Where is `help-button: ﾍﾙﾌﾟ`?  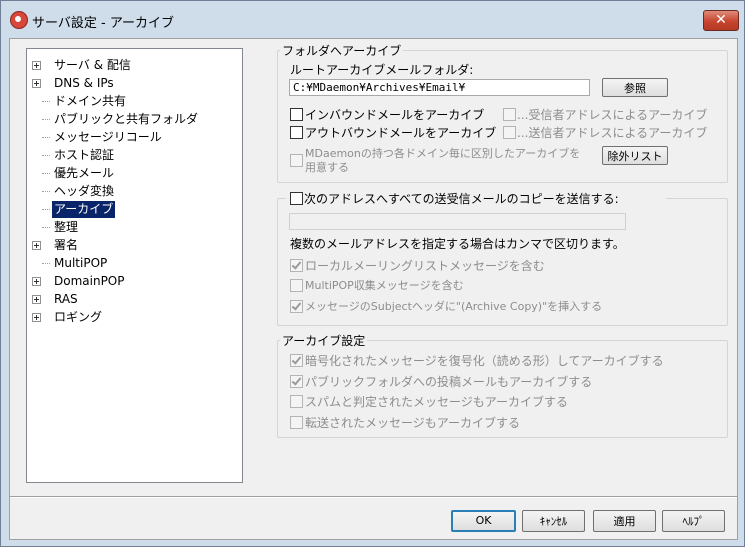 help-button: ﾍﾙﾌﾟ is located at coordinates (693, 521).